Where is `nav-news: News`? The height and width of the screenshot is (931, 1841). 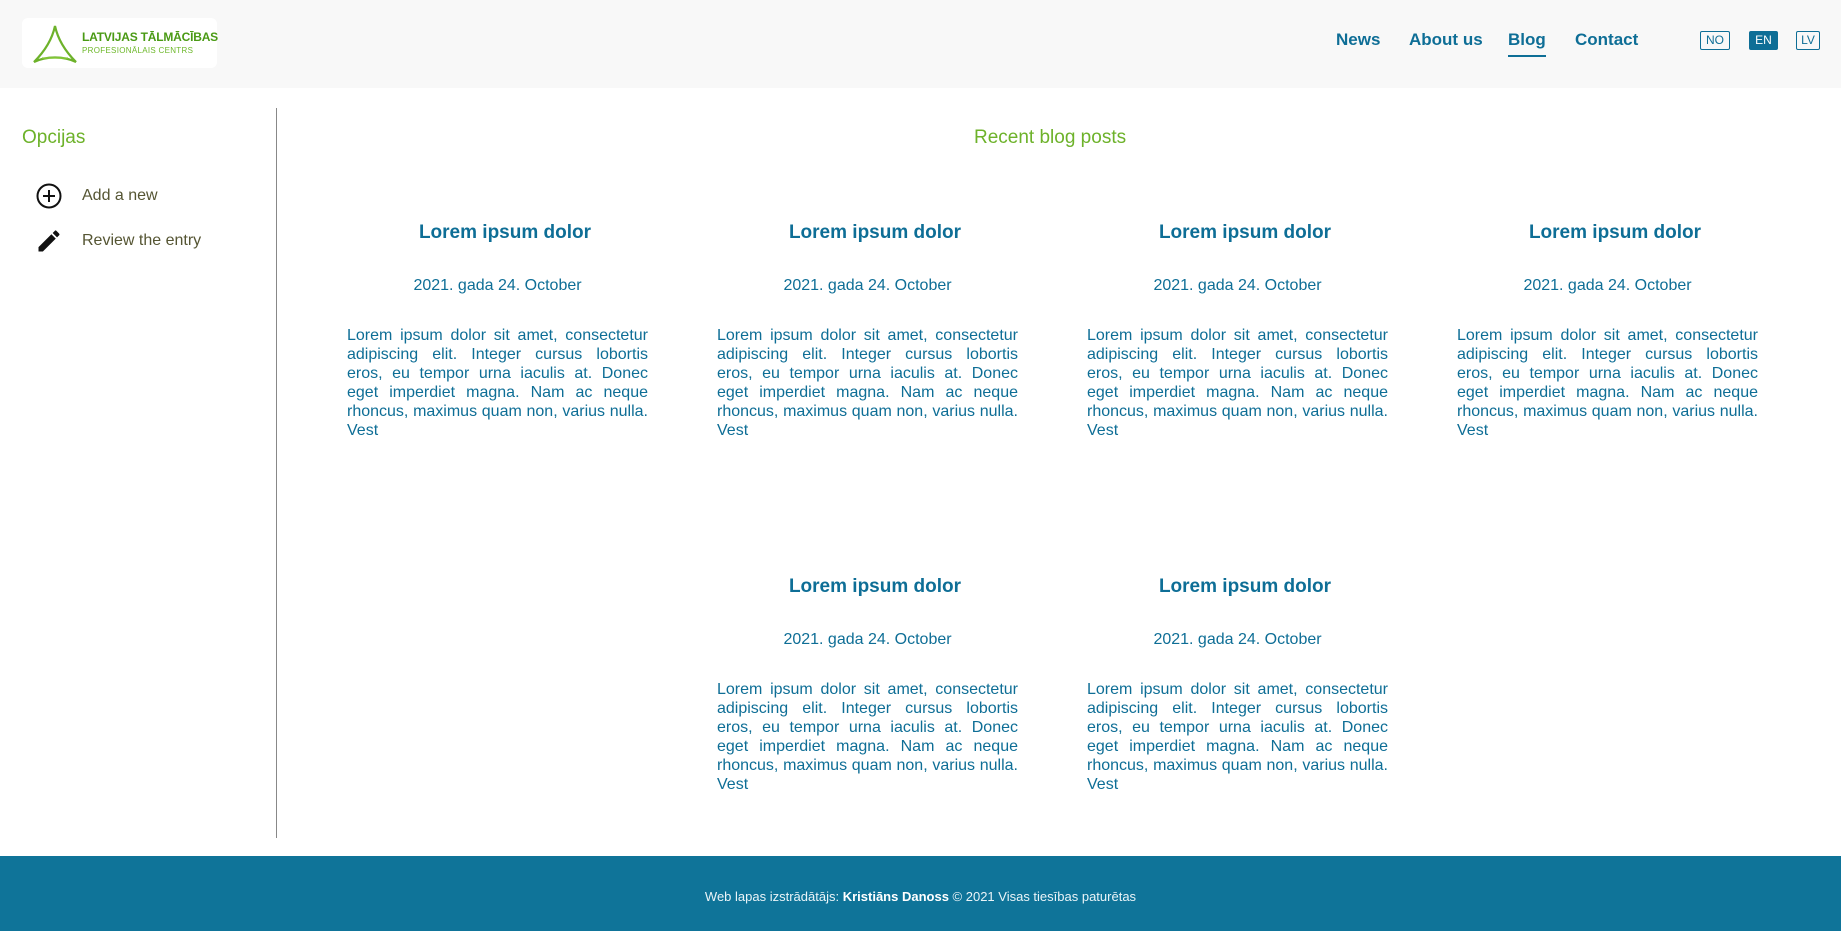 nav-news: News is located at coordinates (1358, 40).